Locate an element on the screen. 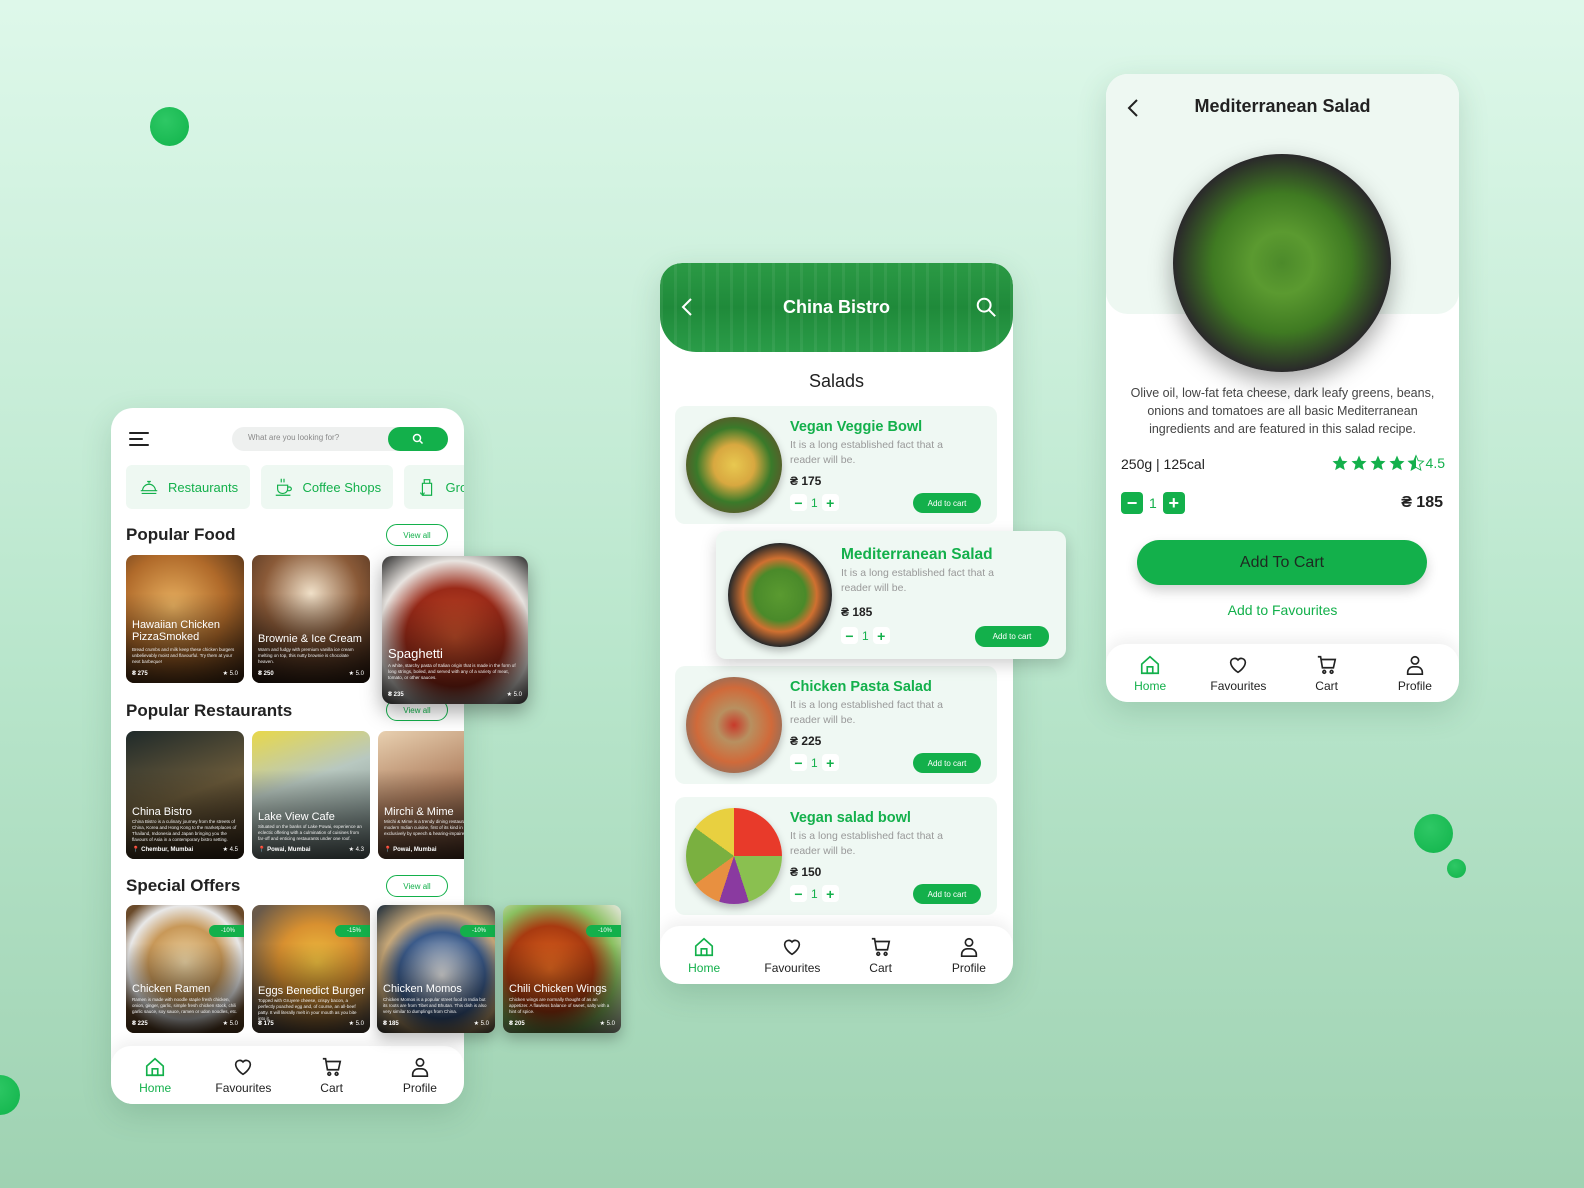 Image resolution: width=1584 pixels, height=1188 pixels. food-name: Spaghetti is located at coordinates (415, 653).